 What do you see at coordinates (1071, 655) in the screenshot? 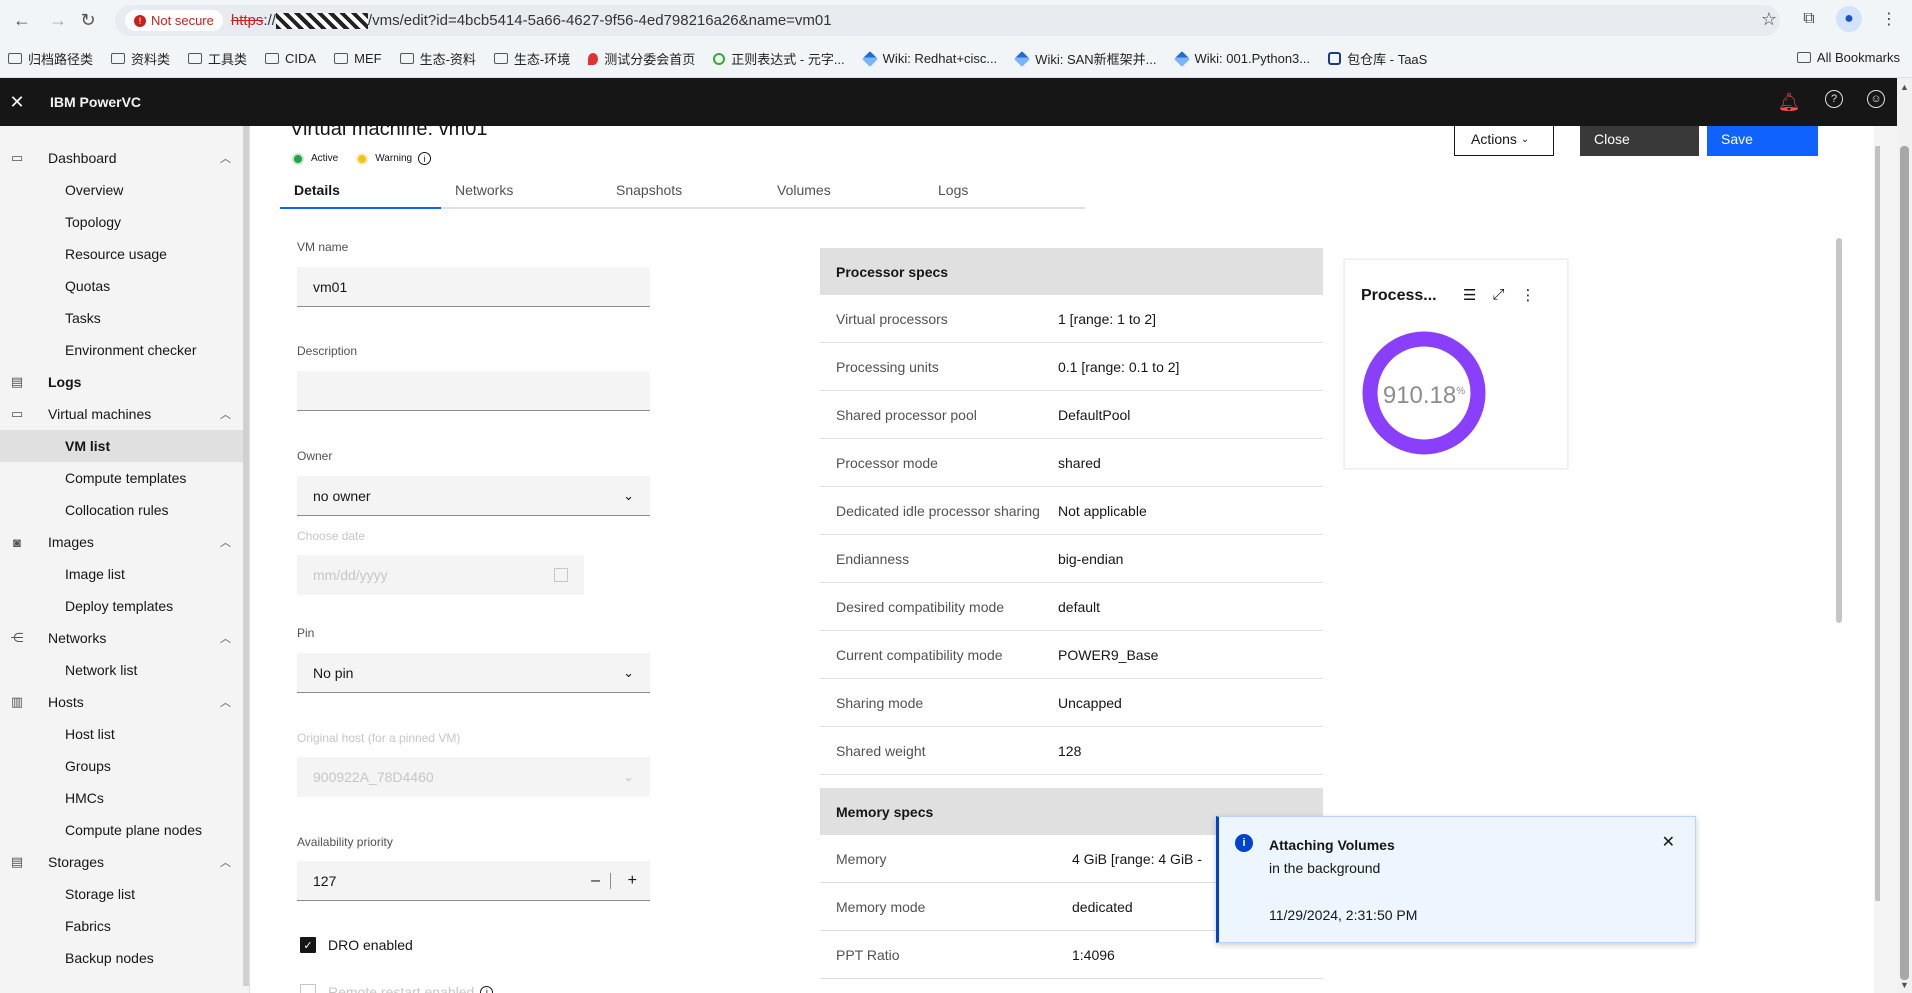
I see `table-row: Current compatibility mode POWER9_Base` at bounding box center [1071, 655].